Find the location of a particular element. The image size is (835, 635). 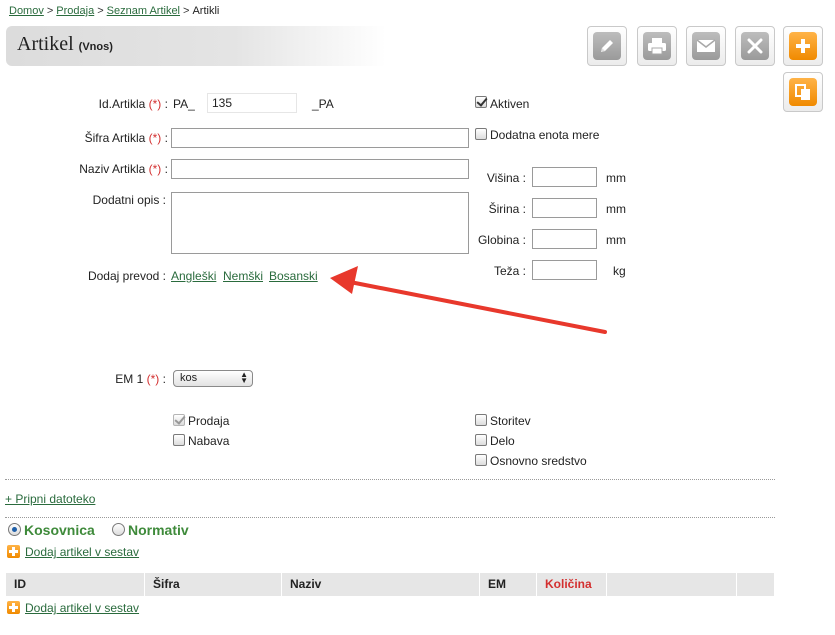

globina-input is located at coordinates (564, 239).